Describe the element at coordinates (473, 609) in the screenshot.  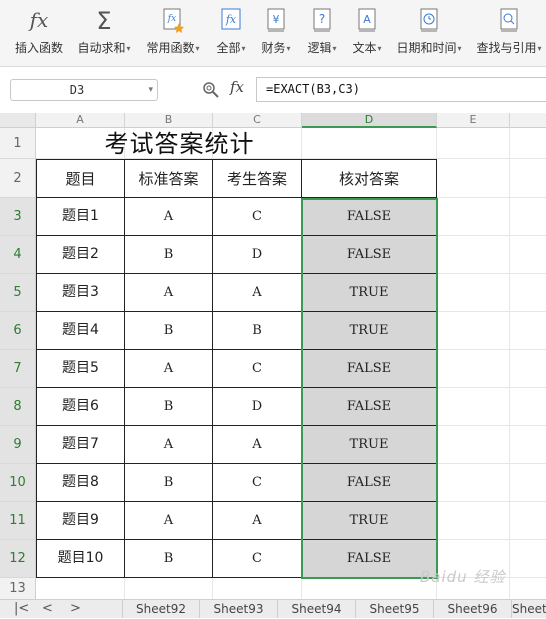
I see `sheet-tab: Sheet96` at that location.